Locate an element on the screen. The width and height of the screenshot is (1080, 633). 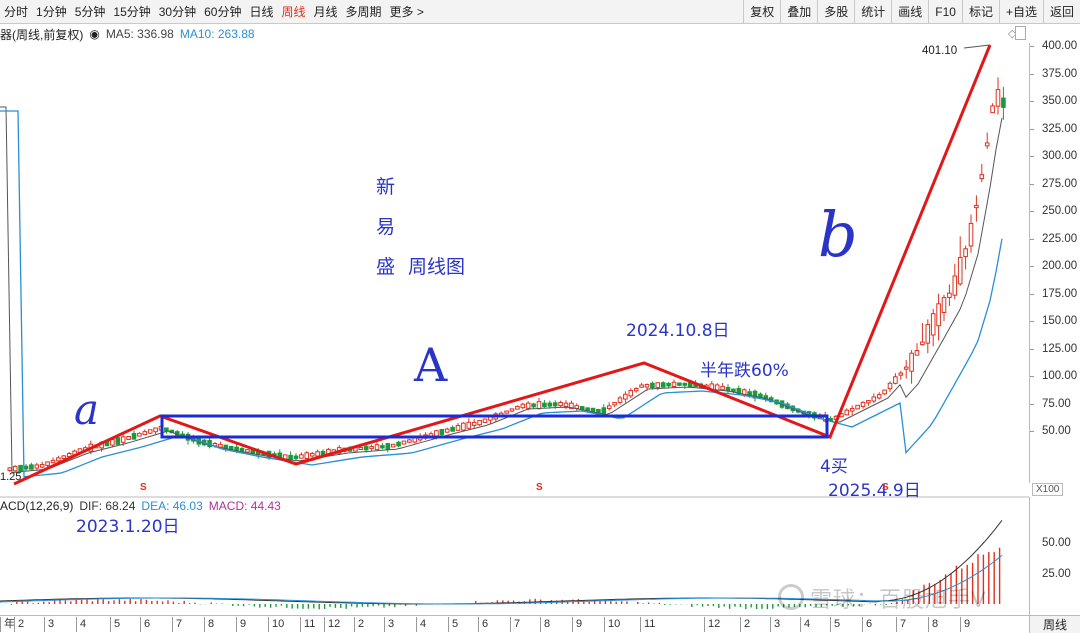
date-tick-label: 年 is located at coordinates (7, 624).